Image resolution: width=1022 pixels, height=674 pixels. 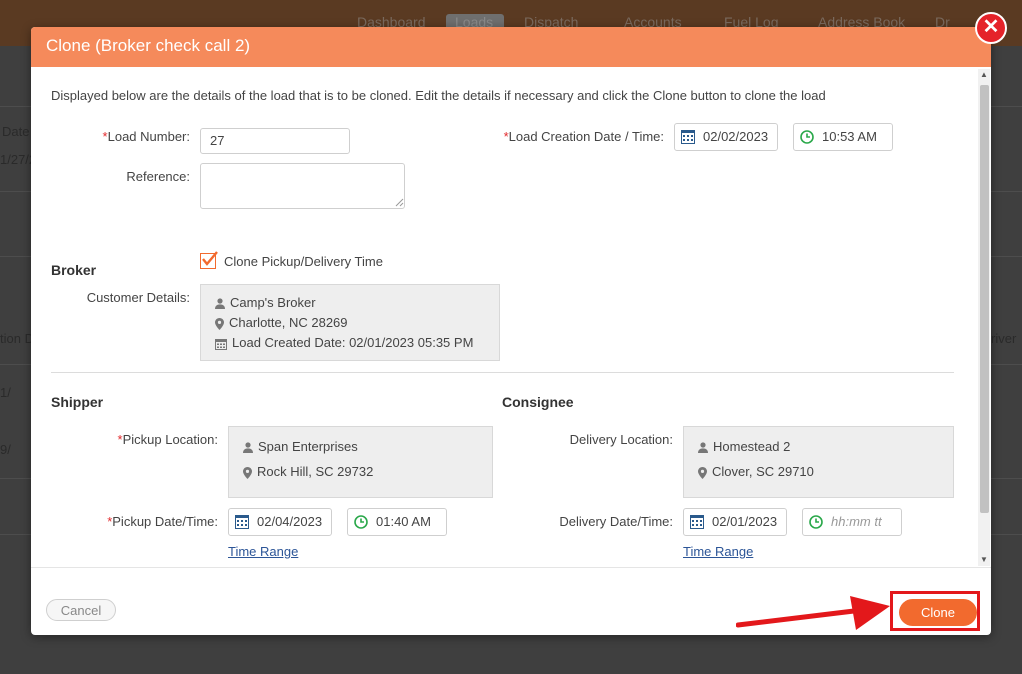 I want to click on checkmark-icon, so click(x=210, y=258).